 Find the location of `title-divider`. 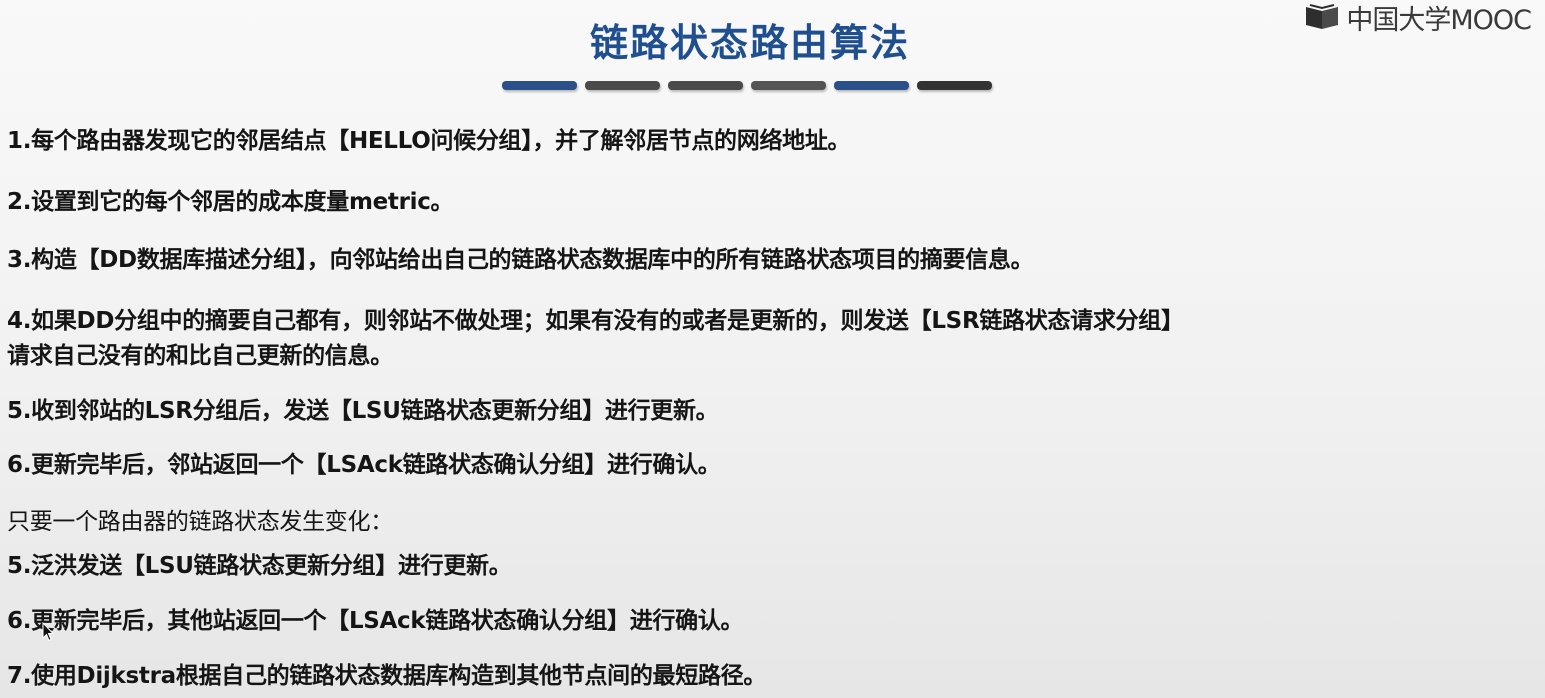

title-divider is located at coordinates (747, 85).